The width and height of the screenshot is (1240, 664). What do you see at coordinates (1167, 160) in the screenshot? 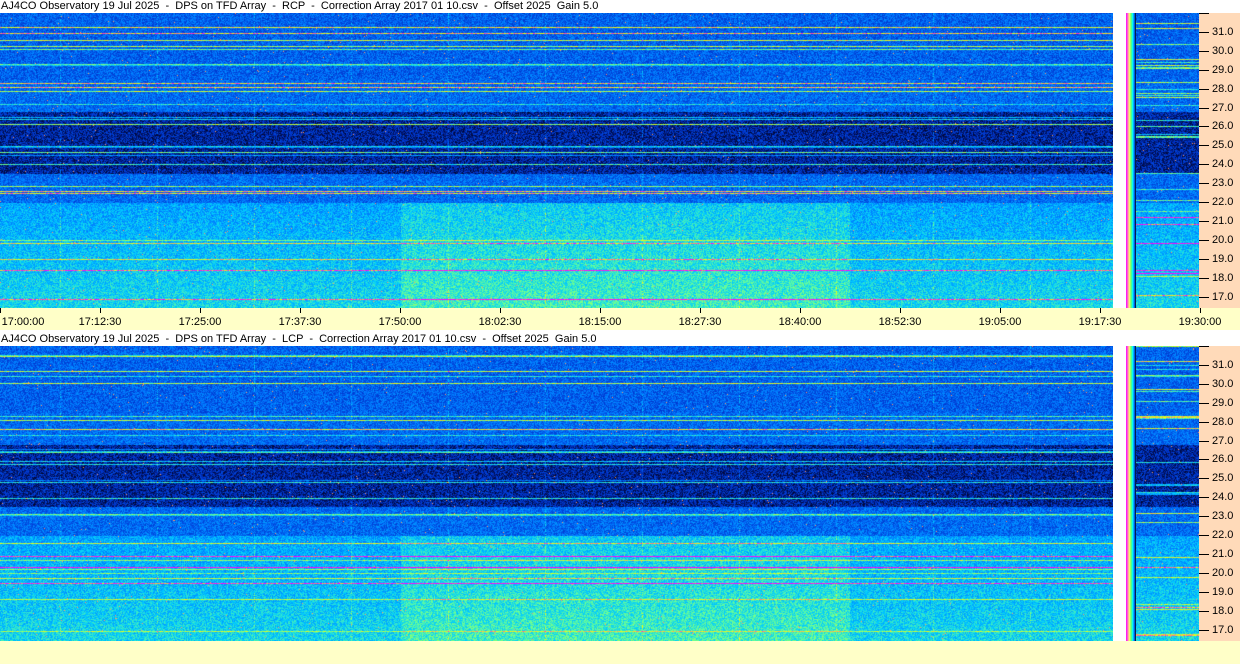
I see `spectrum-strip-rcp` at bounding box center [1167, 160].